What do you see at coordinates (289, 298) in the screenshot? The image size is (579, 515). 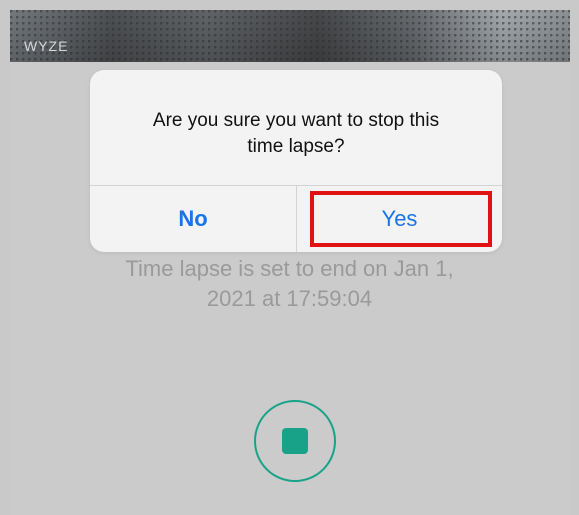 I see `time-lapse-status-line2: 2021 at 17:59:04` at bounding box center [289, 298].